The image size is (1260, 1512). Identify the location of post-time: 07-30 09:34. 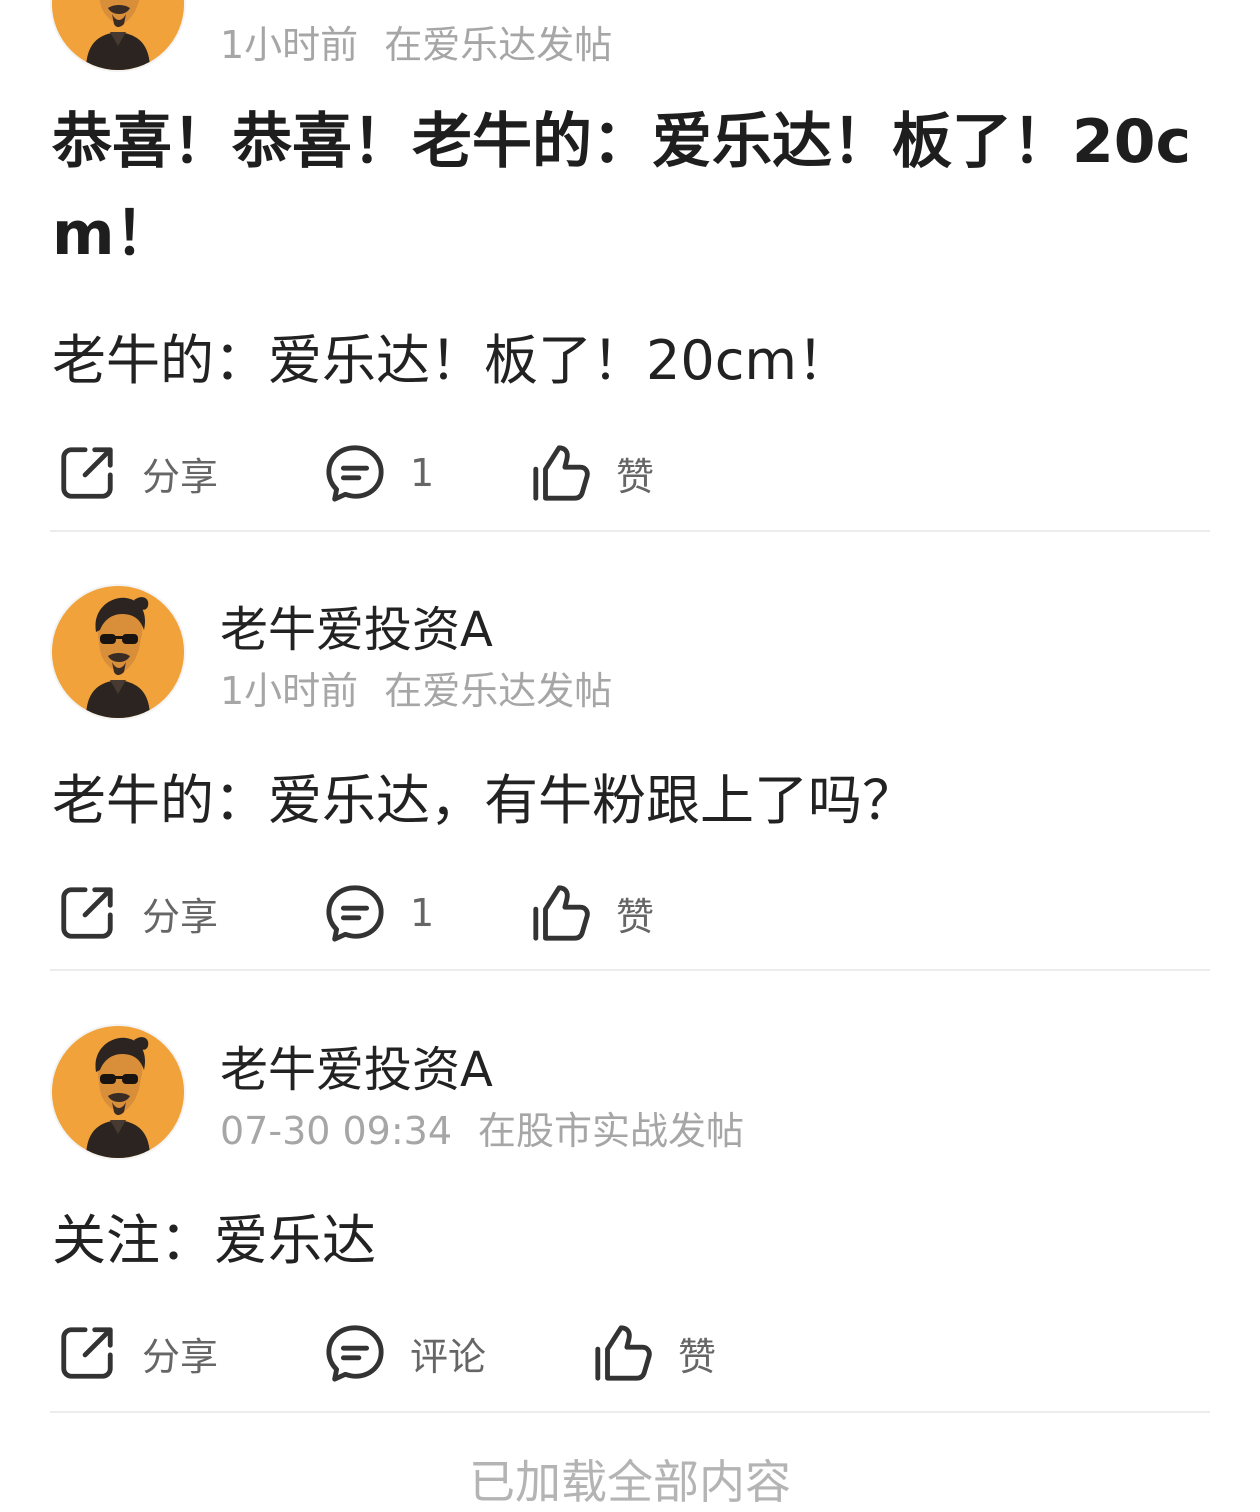
(336, 1131).